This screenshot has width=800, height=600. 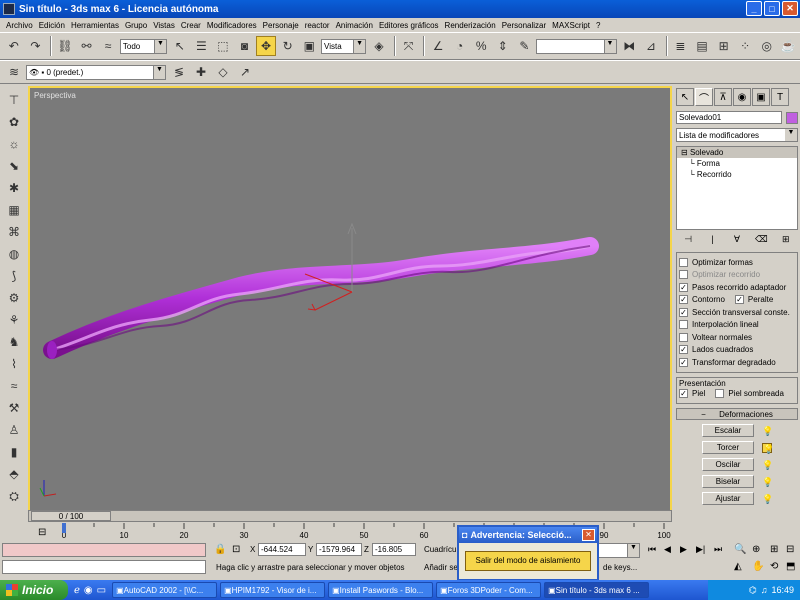 What do you see at coordinates (713, 241) in the screenshot?
I see `show-end-result-icon: |` at bounding box center [713, 241].